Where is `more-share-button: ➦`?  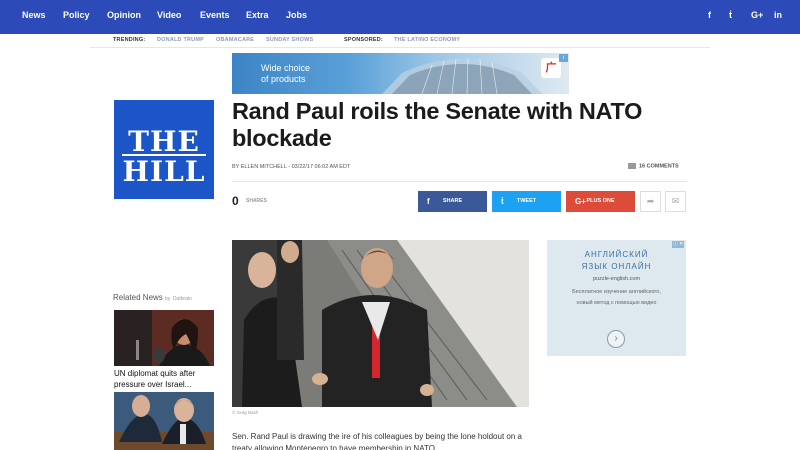
more-share-button: ➦ is located at coordinates (650, 201).